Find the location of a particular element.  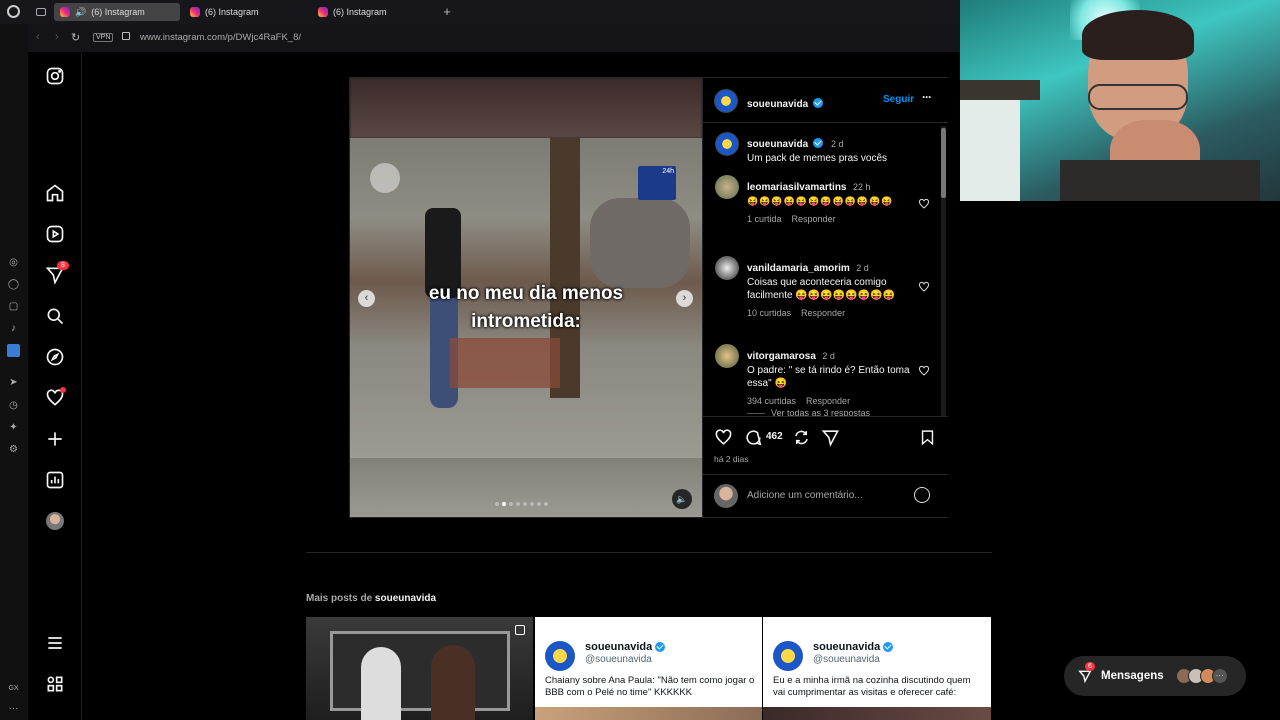

lock-icon is located at coordinates (126, 36).